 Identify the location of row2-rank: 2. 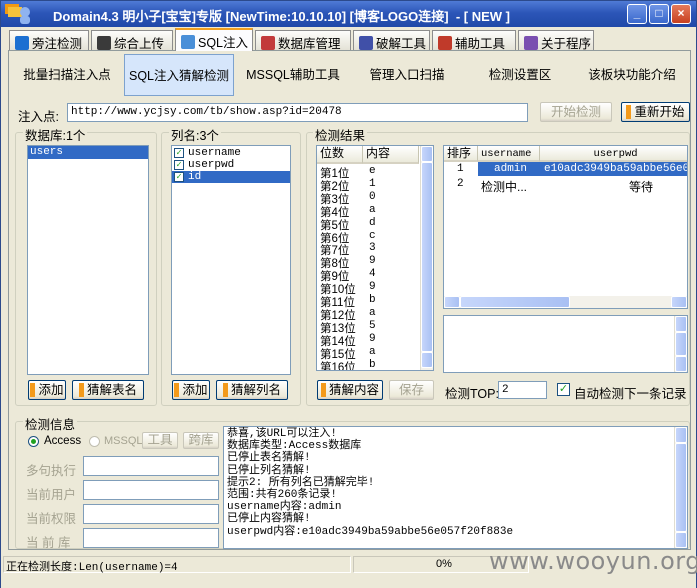
(460, 184).